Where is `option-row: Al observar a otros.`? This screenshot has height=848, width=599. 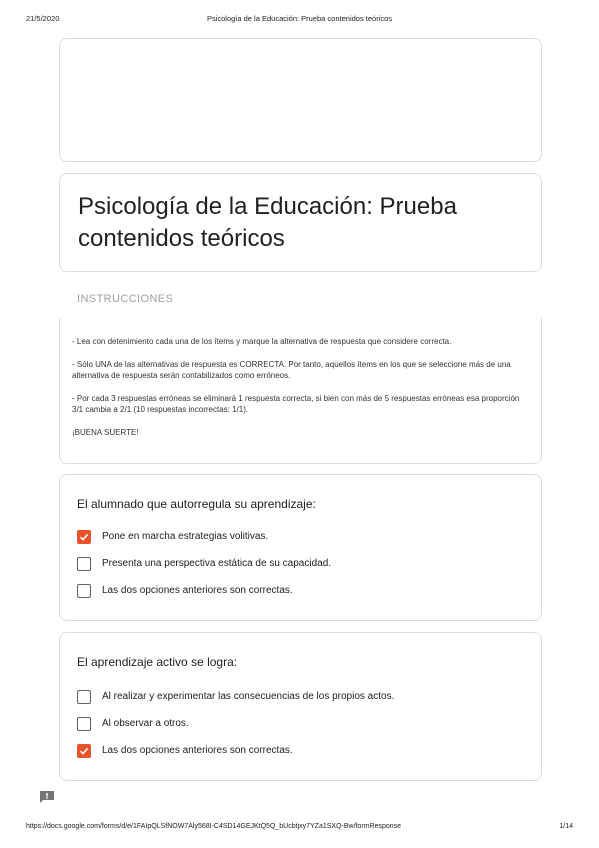 option-row: Al observar a otros. is located at coordinates (300, 723).